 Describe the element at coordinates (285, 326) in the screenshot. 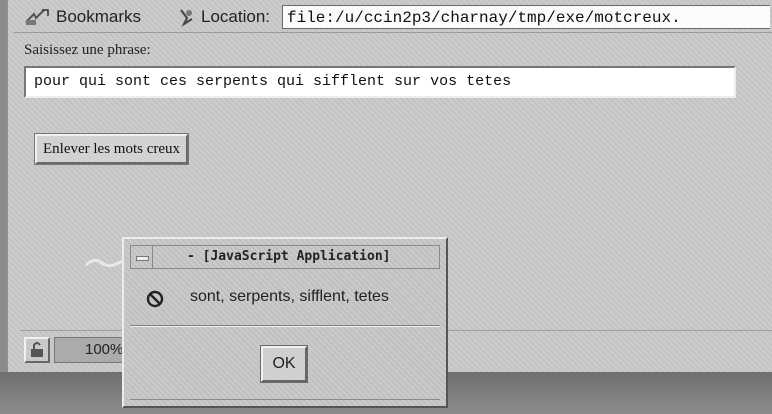

I see `dialog-separator` at that location.